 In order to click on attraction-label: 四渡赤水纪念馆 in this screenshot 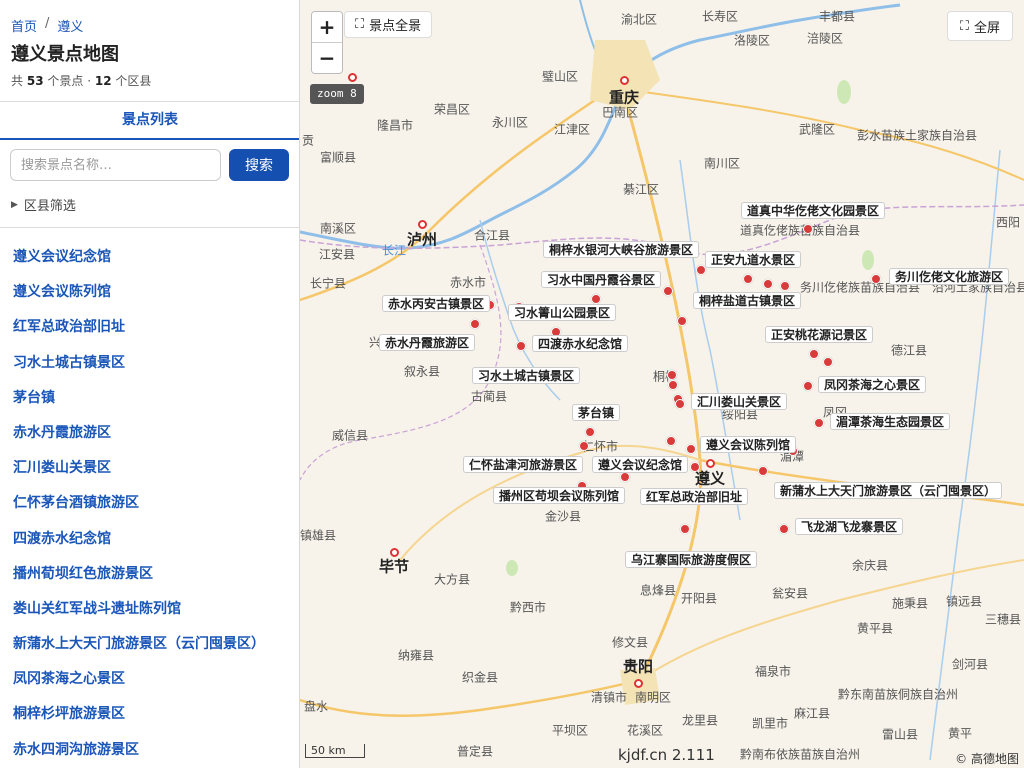, I will do `click(580, 343)`.